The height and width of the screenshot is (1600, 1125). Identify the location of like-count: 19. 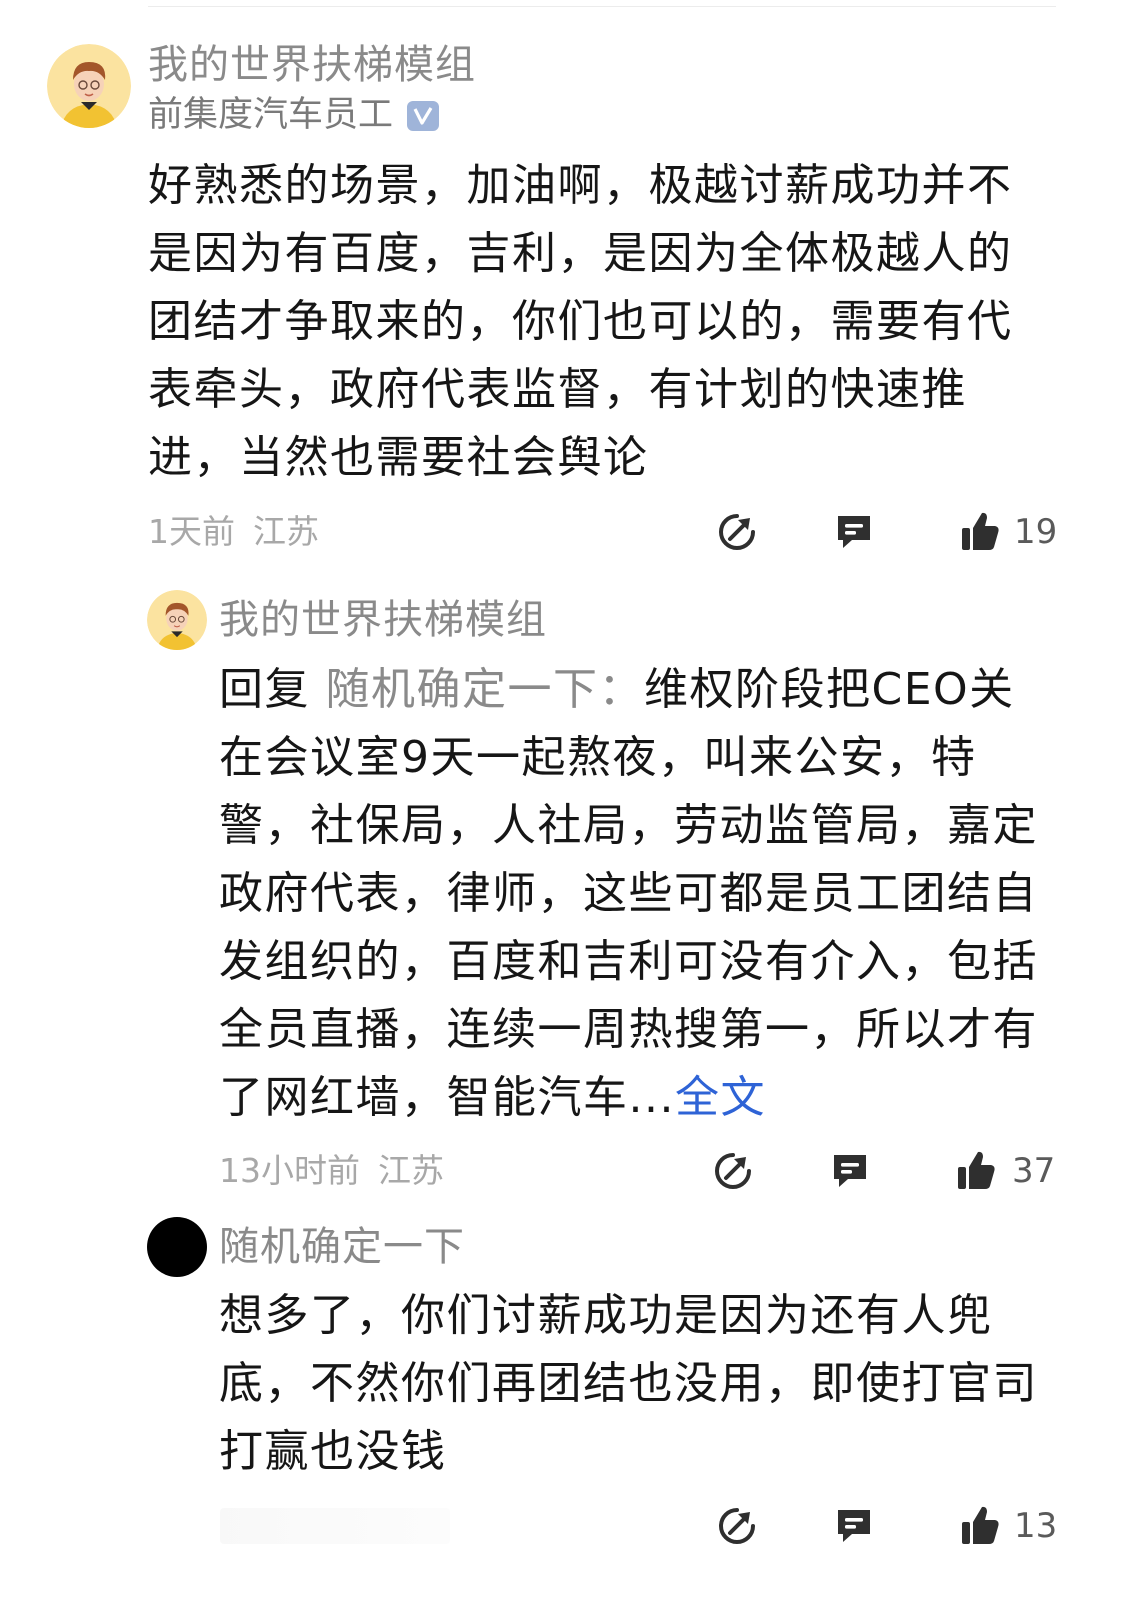
(1036, 532).